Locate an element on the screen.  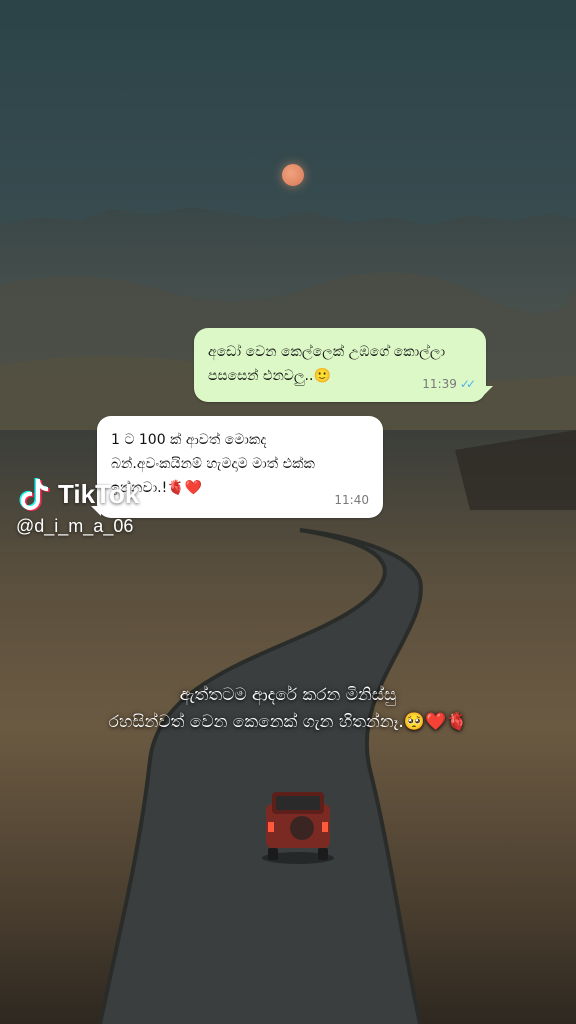
moon is located at coordinates (293, 175).